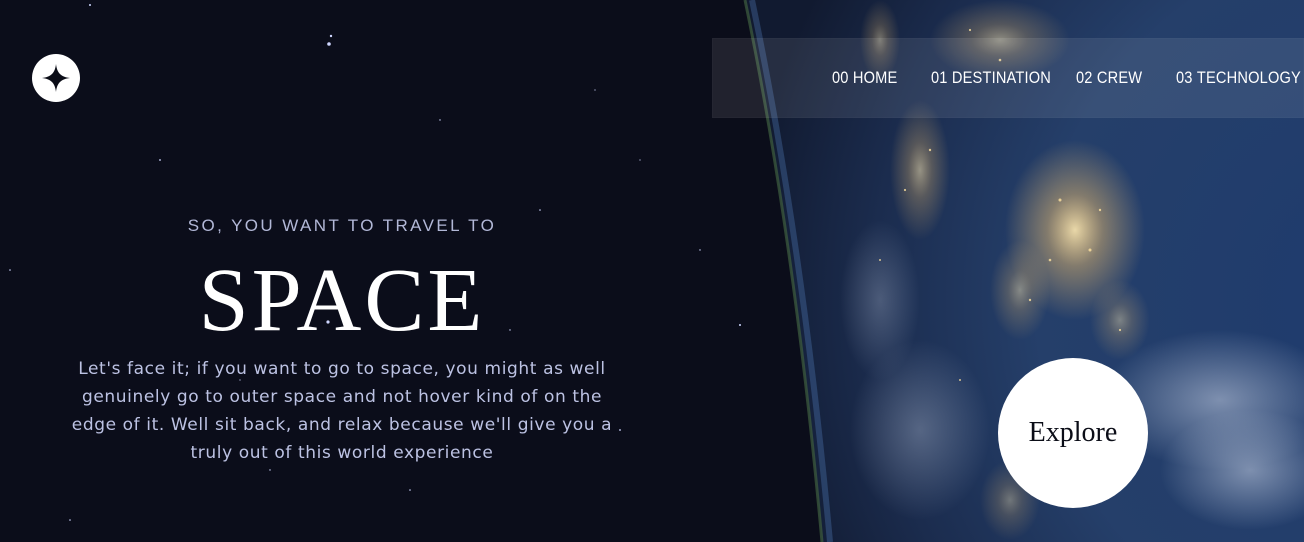 The width and height of the screenshot is (1304, 542). What do you see at coordinates (342, 225) in the screenshot?
I see `hero-kicker: SO, YOU WANT TO TRAVEL TO` at bounding box center [342, 225].